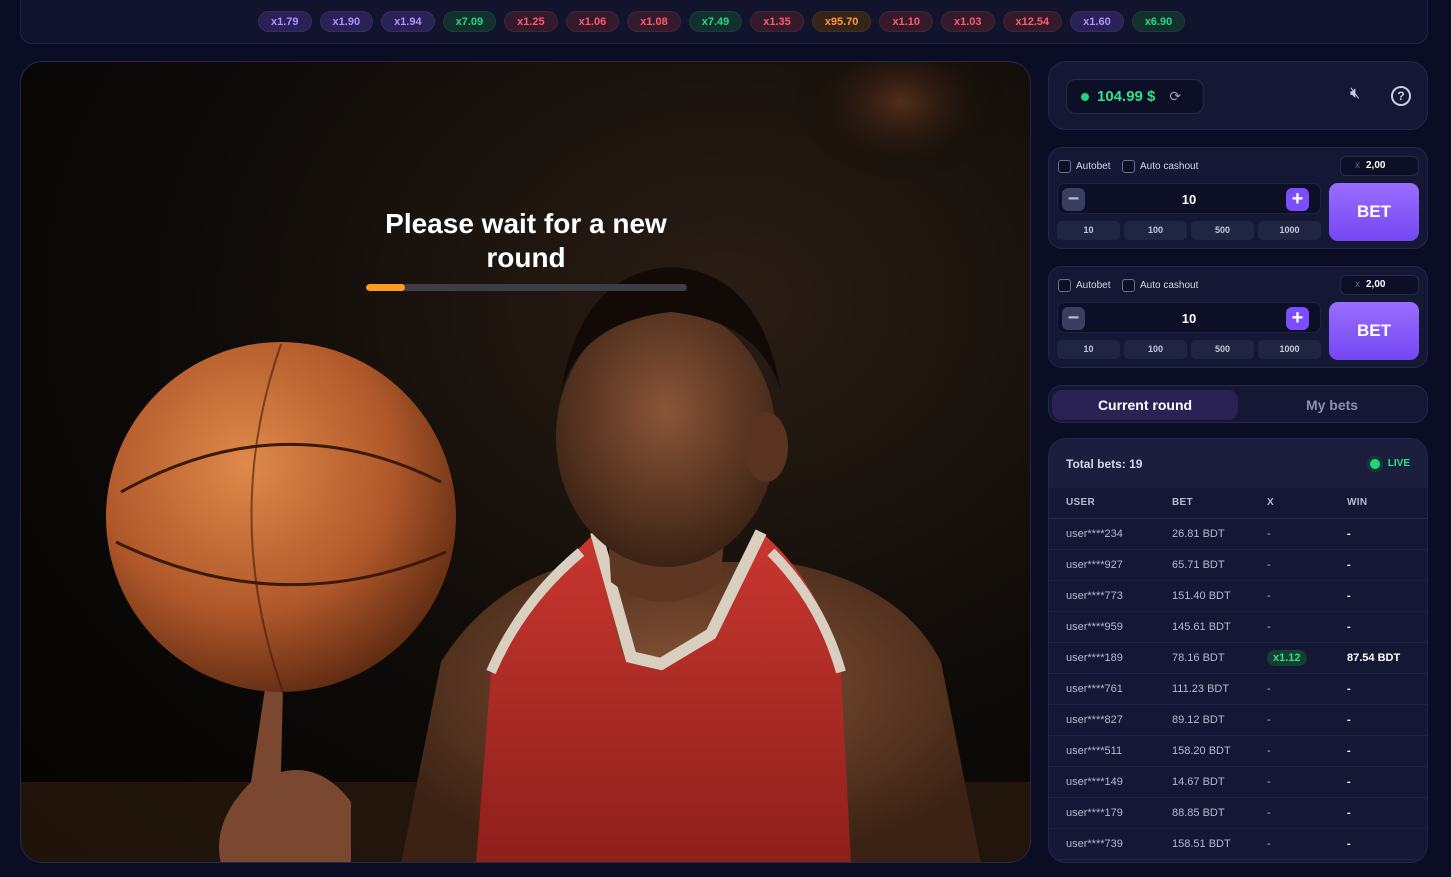 This screenshot has width=1451, height=877. Describe the element at coordinates (1219, 503) in the screenshot. I see `col-bet: BET` at that location.